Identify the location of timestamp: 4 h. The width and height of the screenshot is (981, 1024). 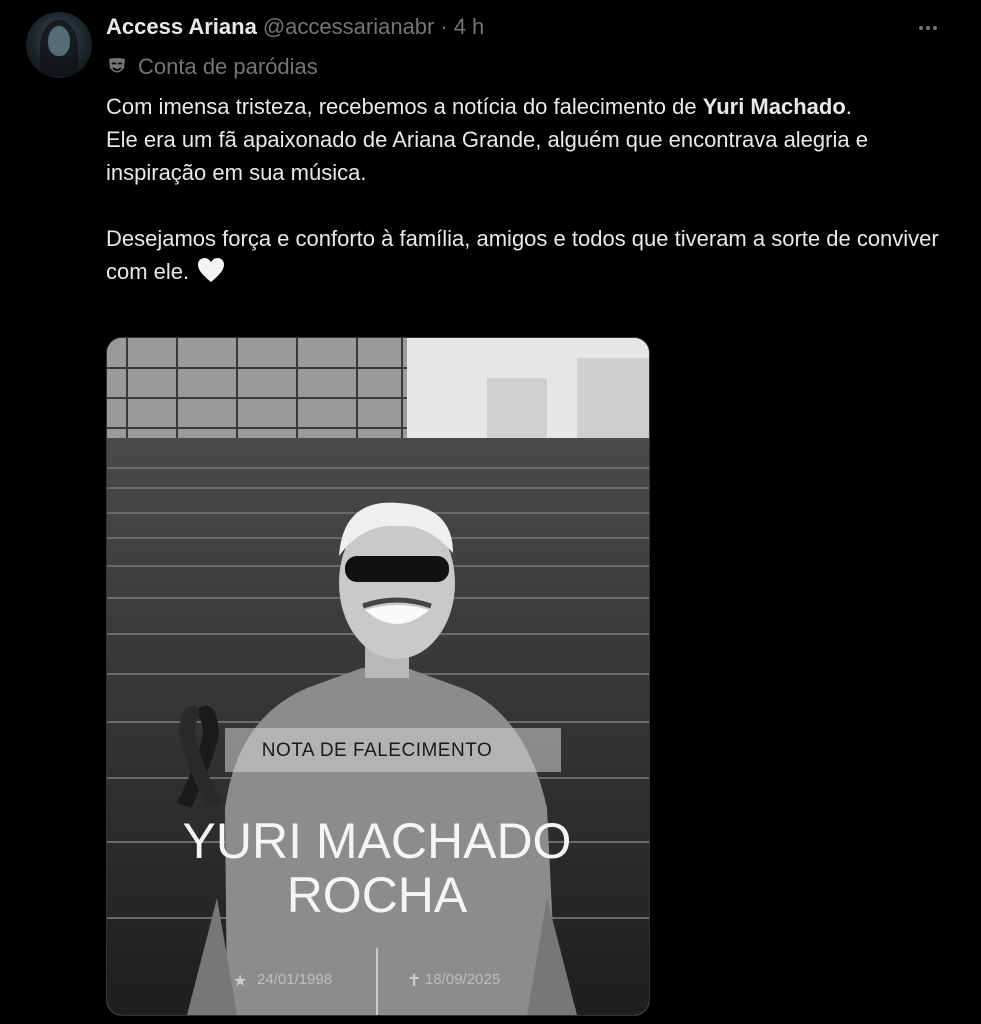
(469, 27).